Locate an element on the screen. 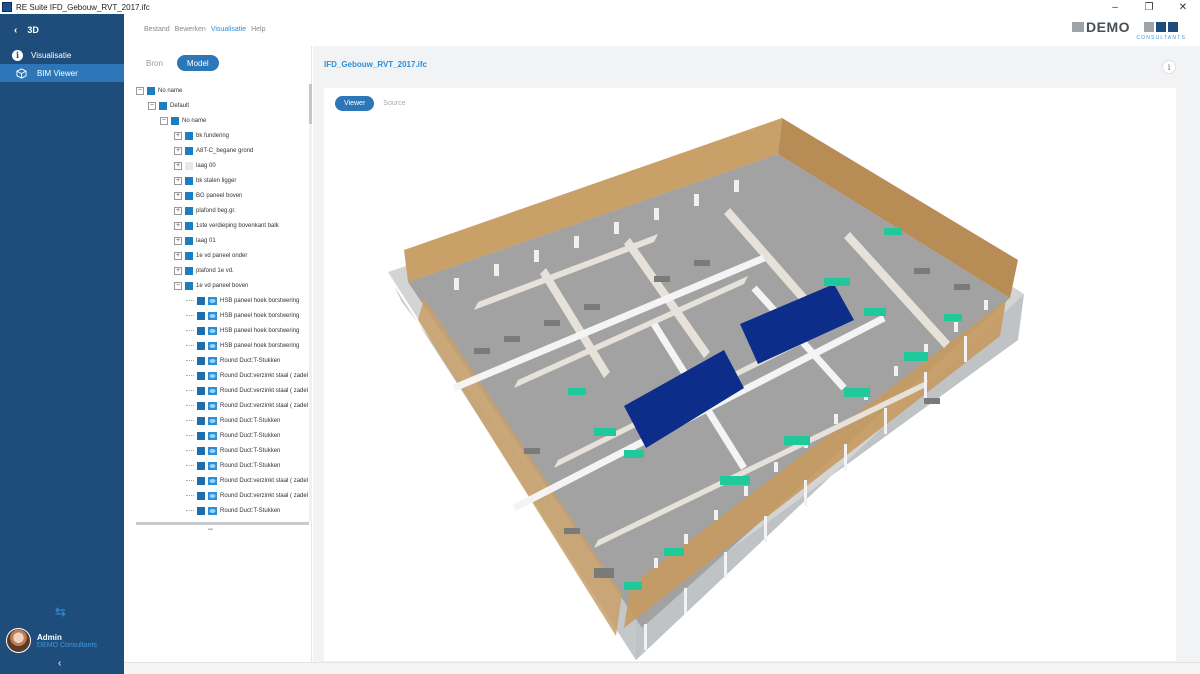  tree-node: + bk stalen ligger is located at coordinates (205, 180).